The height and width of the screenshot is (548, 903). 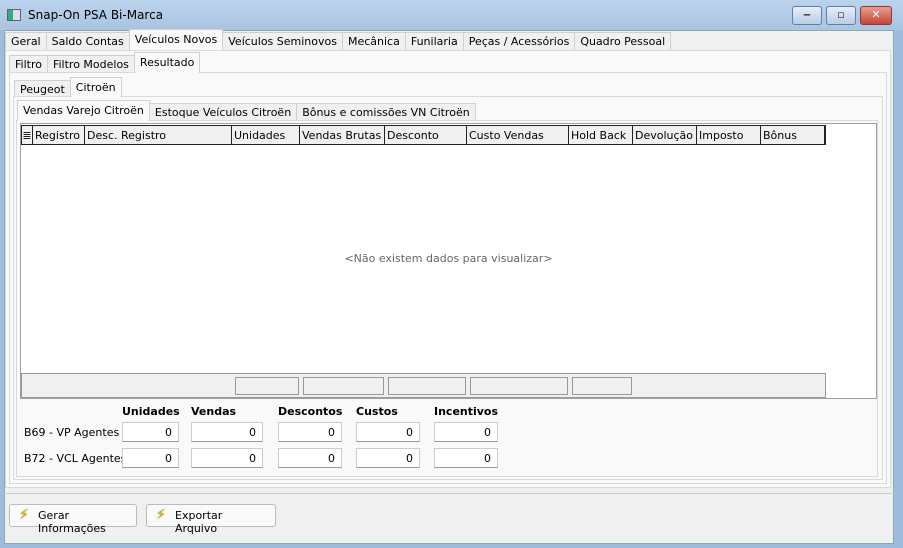 I want to click on col-unidades: Unidades, so click(x=266, y=135).